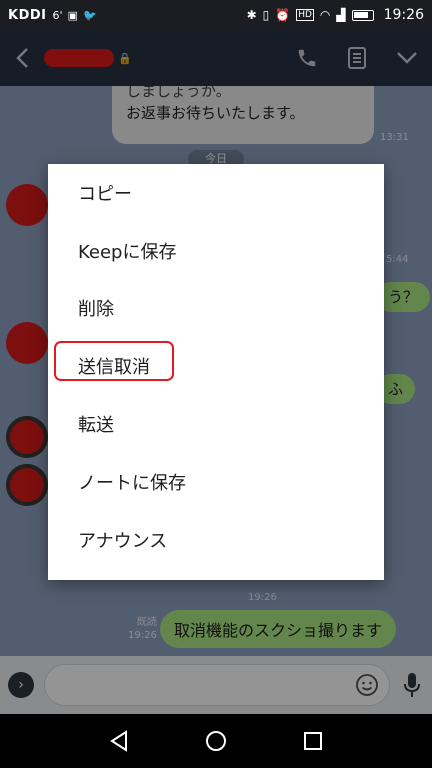 The width and height of the screenshot is (432, 768). What do you see at coordinates (403, 15) in the screenshot?
I see `clock: 19:26` at bounding box center [403, 15].